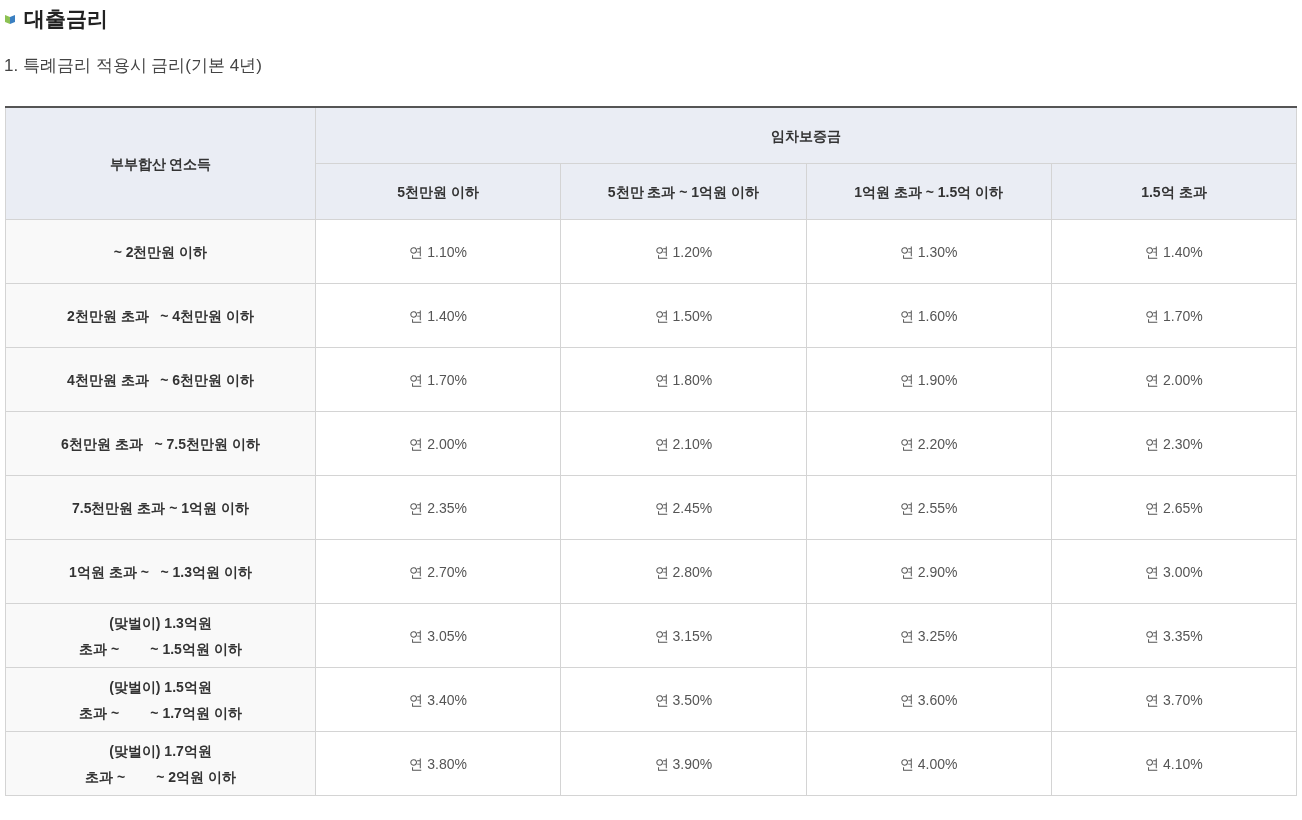 This screenshot has width=1302, height=820. I want to click on row-label: (맞벌이) 1.3억원 초과 ~ ~ 1.5억원 이하, so click(160, 635).